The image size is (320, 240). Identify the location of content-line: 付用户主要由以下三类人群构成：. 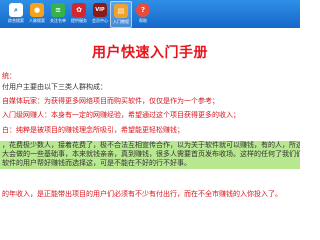
(54, 87).